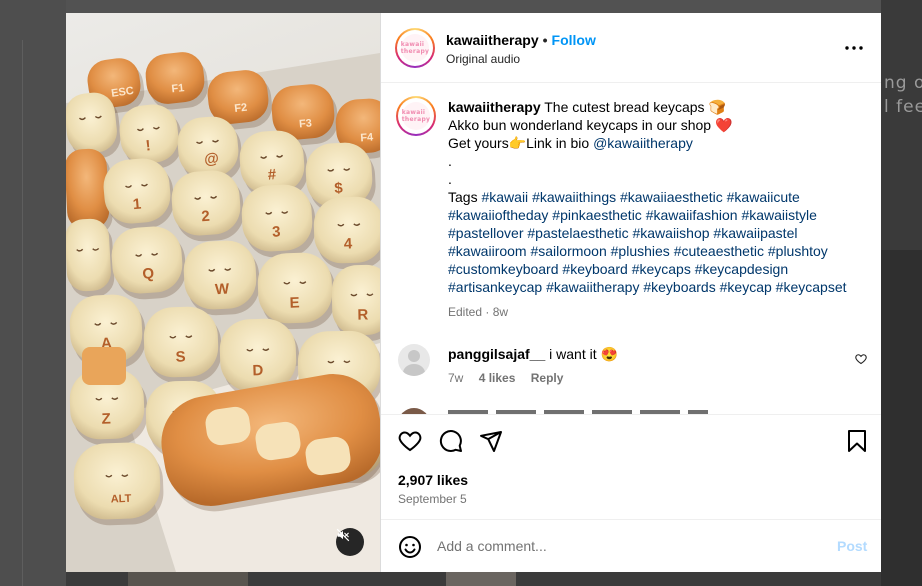 This screenshot has height=586, width=922. Describe the element at coordinates (574, 197) in the screenshot. I see `hashtag-link: #kawaiithings` at that location.